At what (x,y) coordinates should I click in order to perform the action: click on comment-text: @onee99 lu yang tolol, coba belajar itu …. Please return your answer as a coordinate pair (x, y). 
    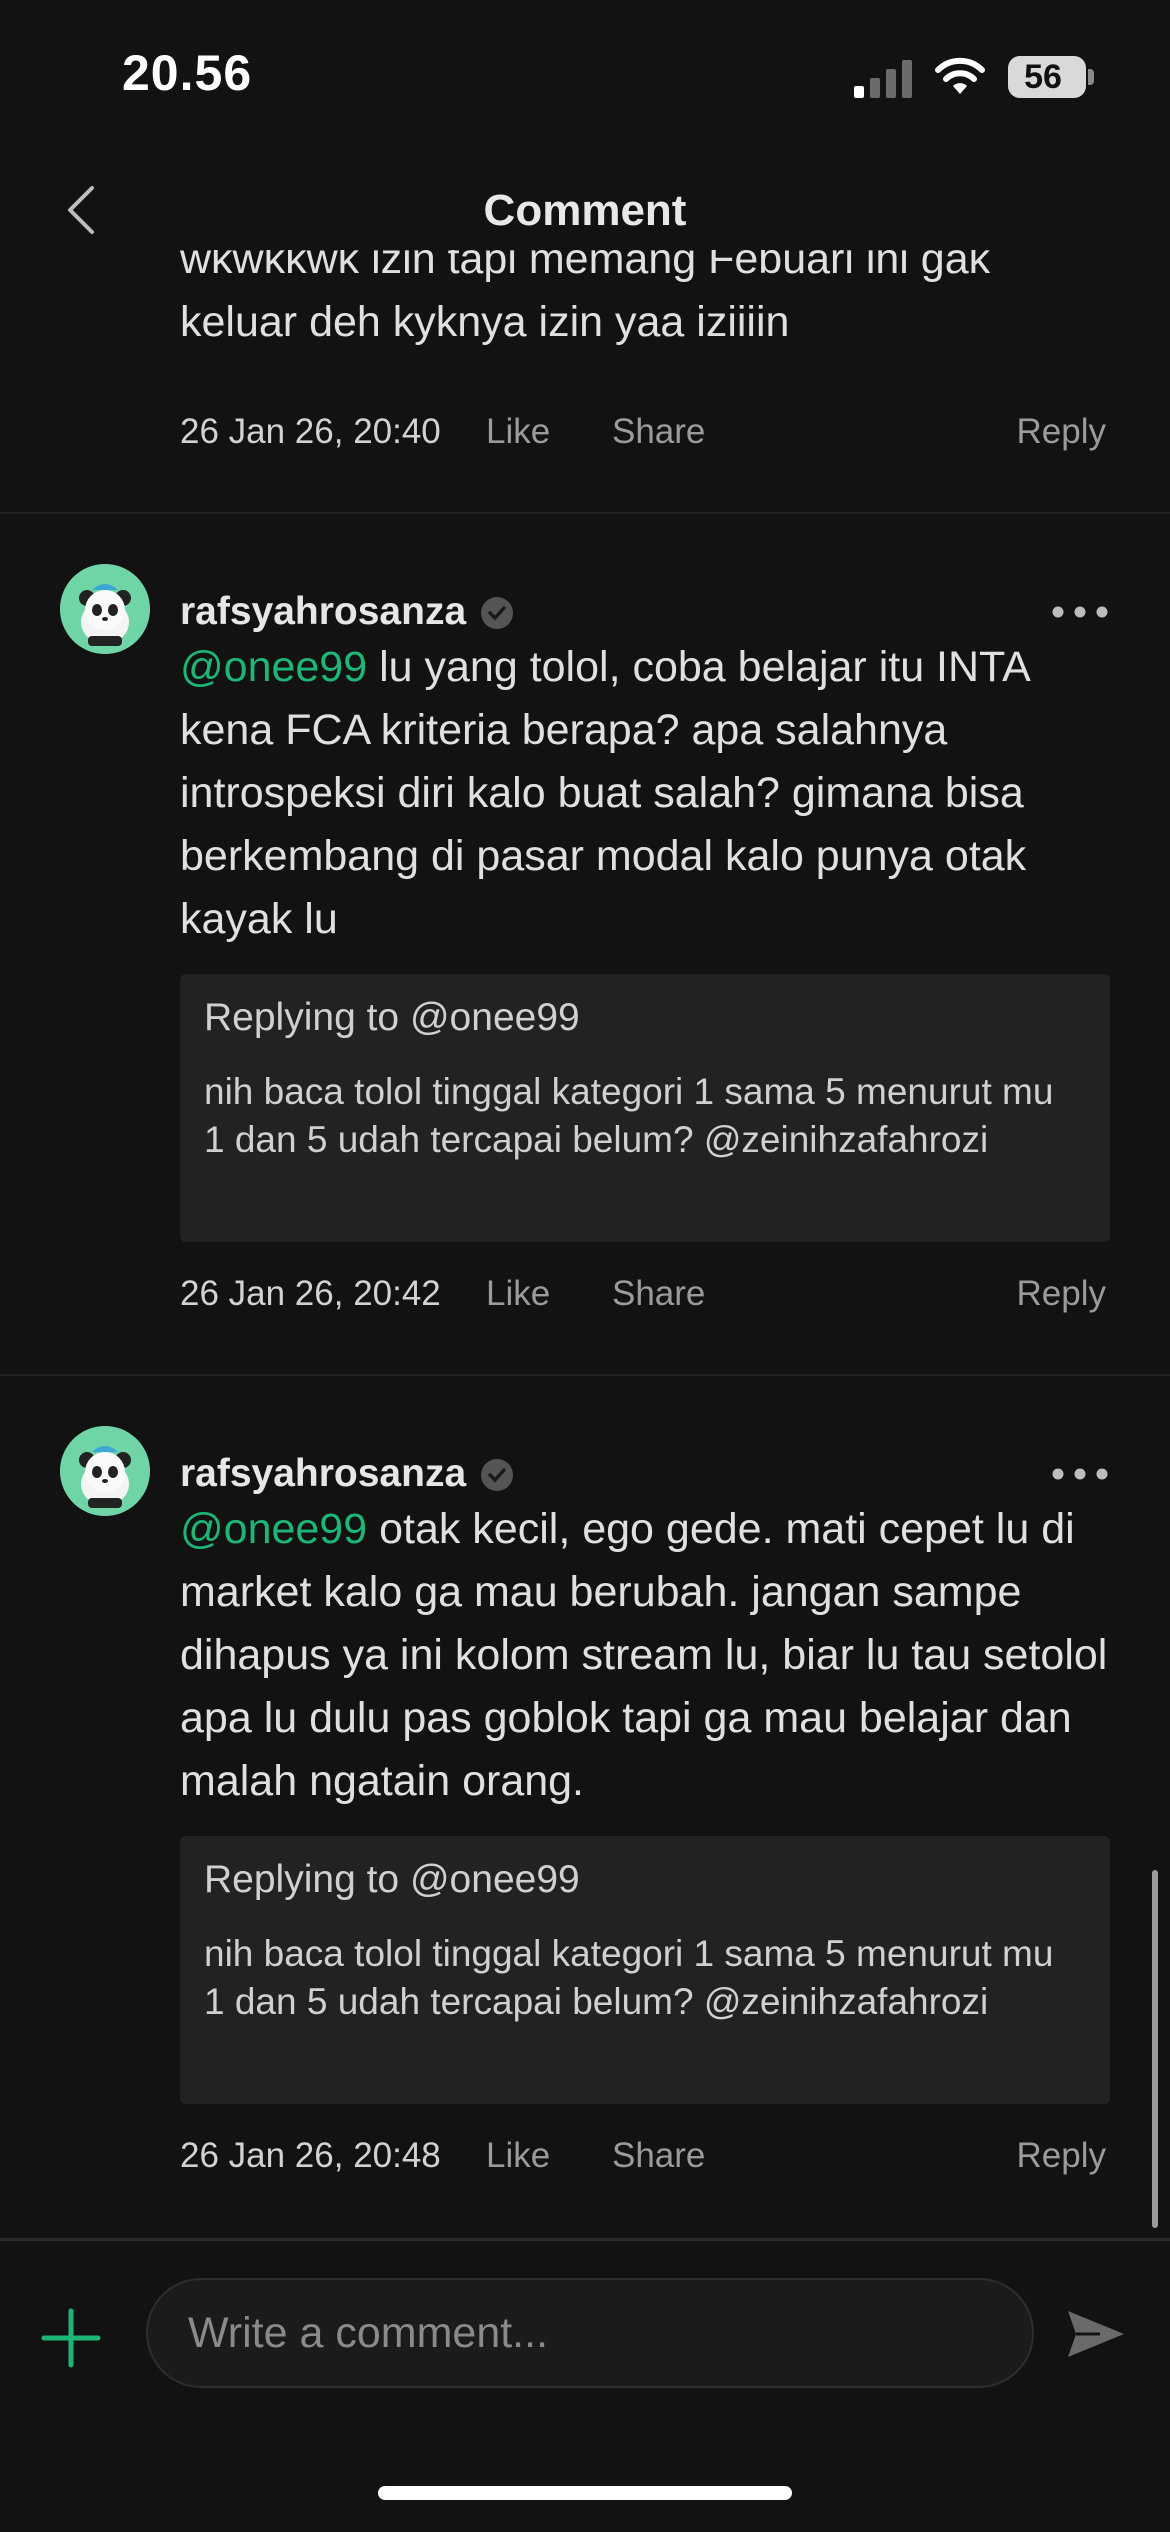
    Looking at the image, I should click on (645, 793).